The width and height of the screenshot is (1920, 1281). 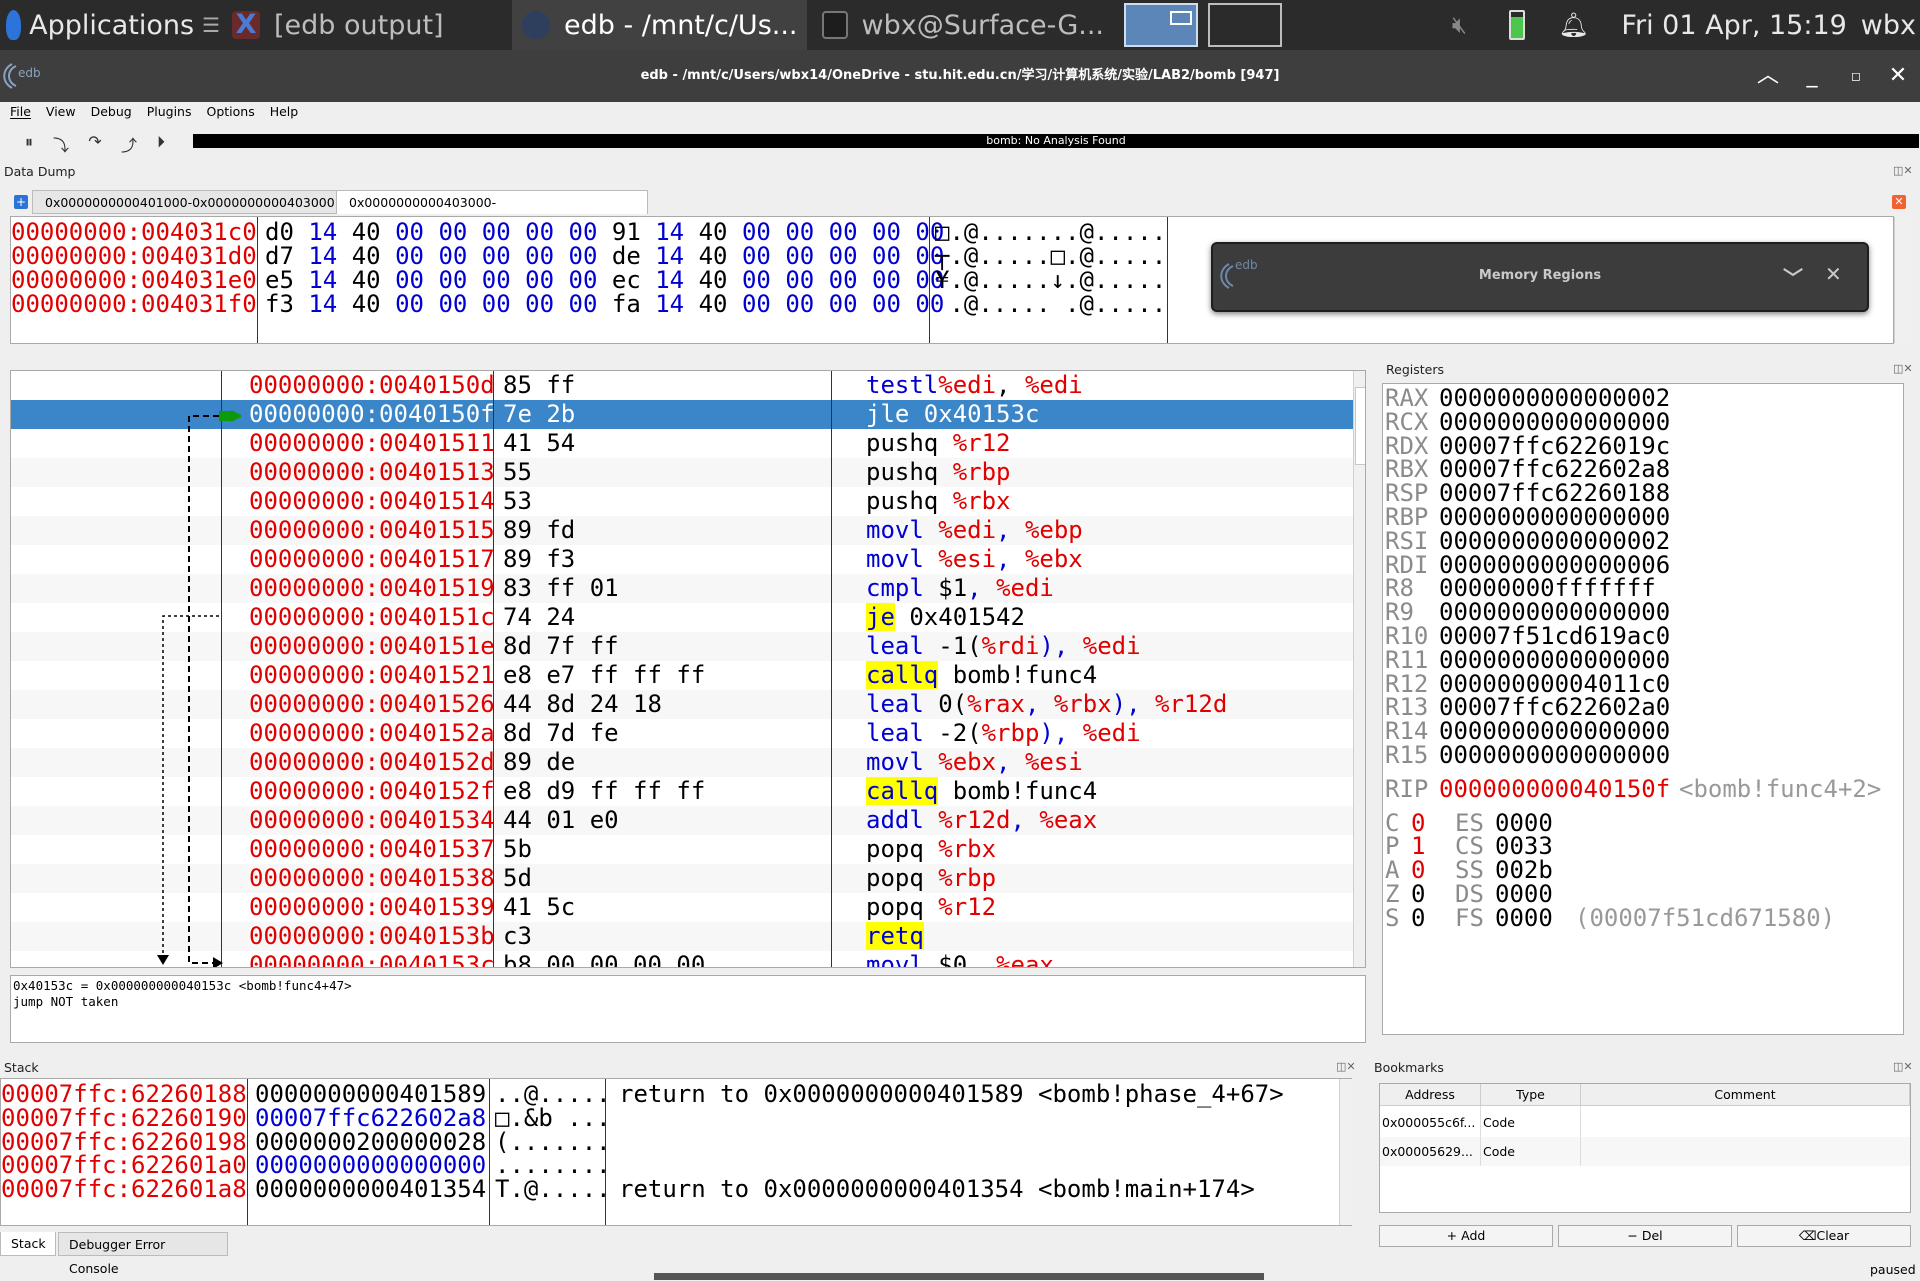 I want to click on flag-row: S 0 FS 0000 (00007f51cd671580), so click(x=1643, y=918).